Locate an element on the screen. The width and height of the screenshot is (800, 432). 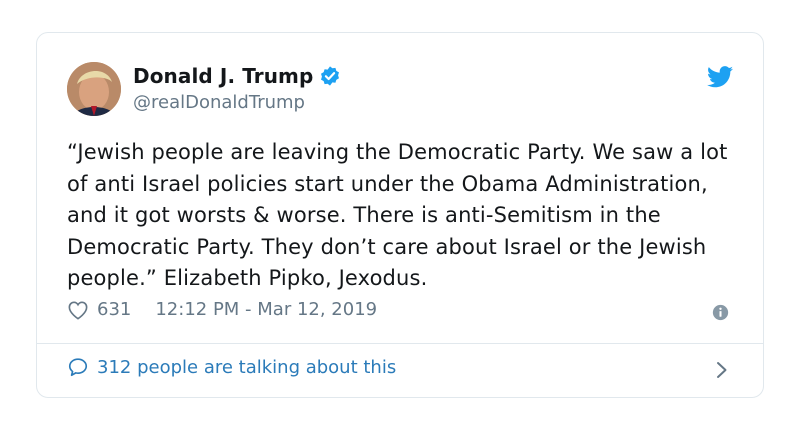
verified-badge-icon is located at coordinates (330, 76).